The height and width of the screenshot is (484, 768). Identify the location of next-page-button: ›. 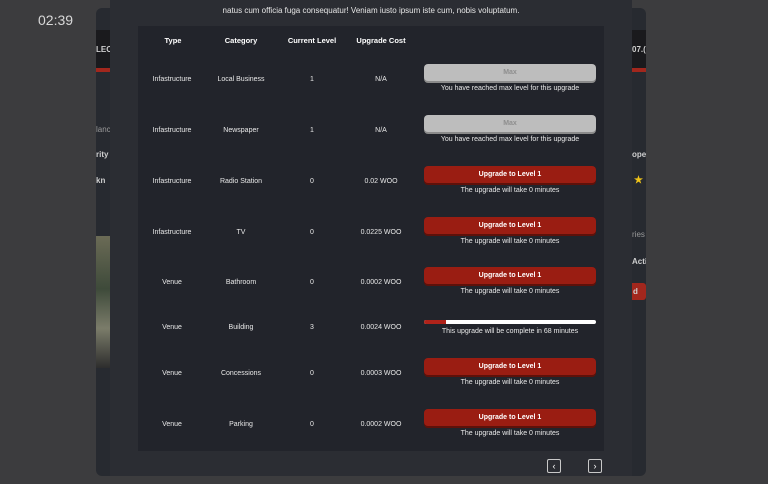
(595, 466).